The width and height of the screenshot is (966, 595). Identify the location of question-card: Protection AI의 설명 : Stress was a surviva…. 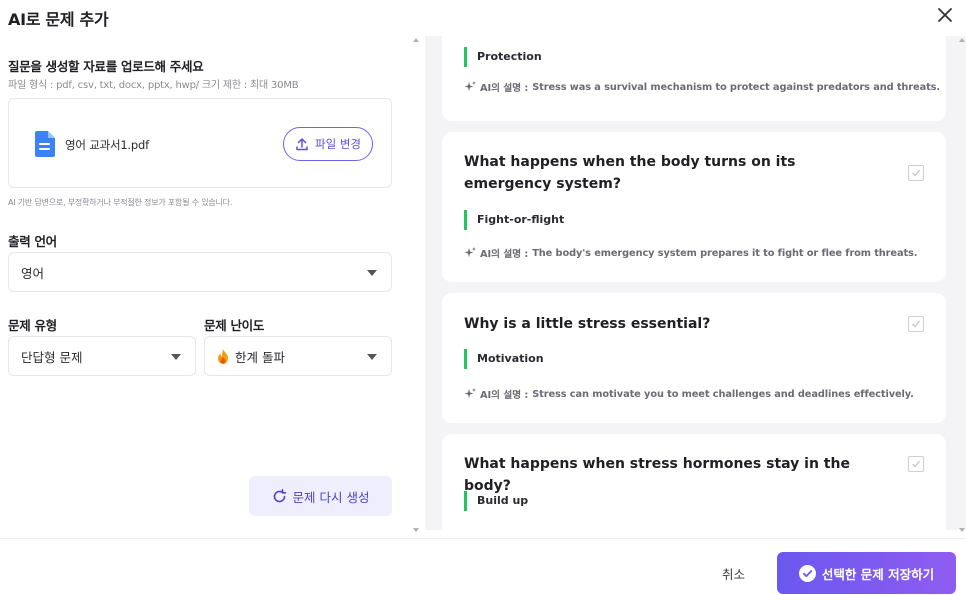
(694, 78).